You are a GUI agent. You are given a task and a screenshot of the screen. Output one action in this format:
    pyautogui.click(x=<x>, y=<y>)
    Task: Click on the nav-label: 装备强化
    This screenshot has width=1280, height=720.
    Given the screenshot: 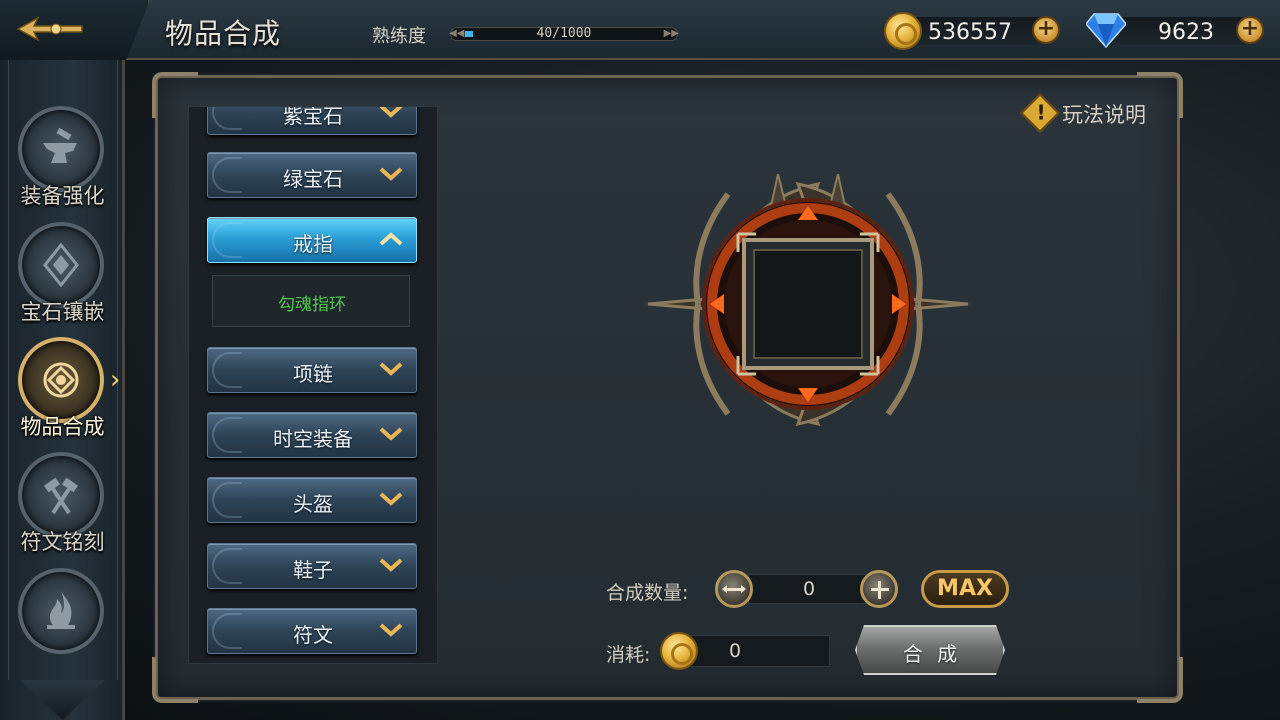 What is the action you would take?
    pyautogui.click(x=62, y=196)
    